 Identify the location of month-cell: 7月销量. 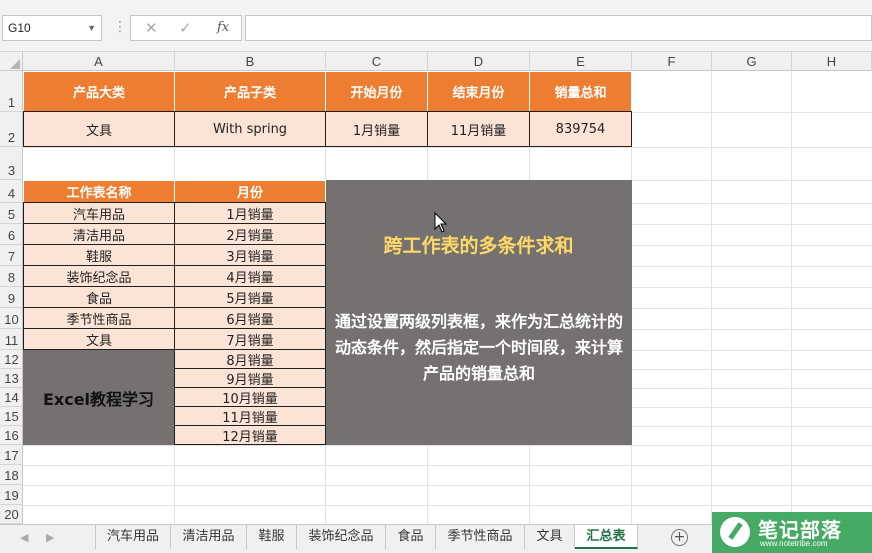
(250, 339).